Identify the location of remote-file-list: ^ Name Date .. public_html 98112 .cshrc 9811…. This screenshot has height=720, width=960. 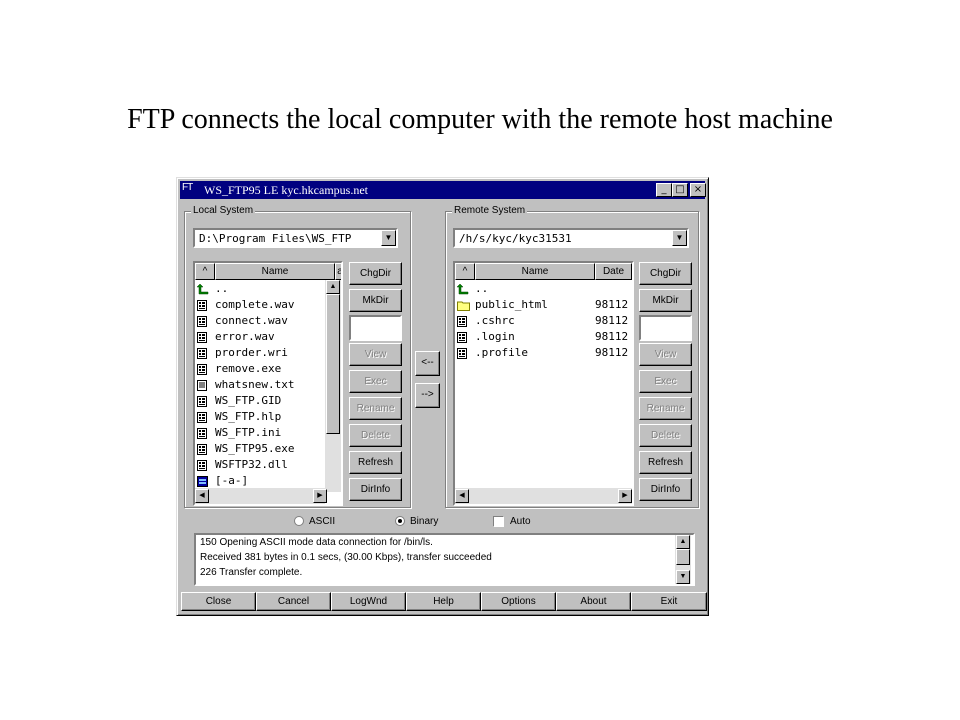
(543, 383).